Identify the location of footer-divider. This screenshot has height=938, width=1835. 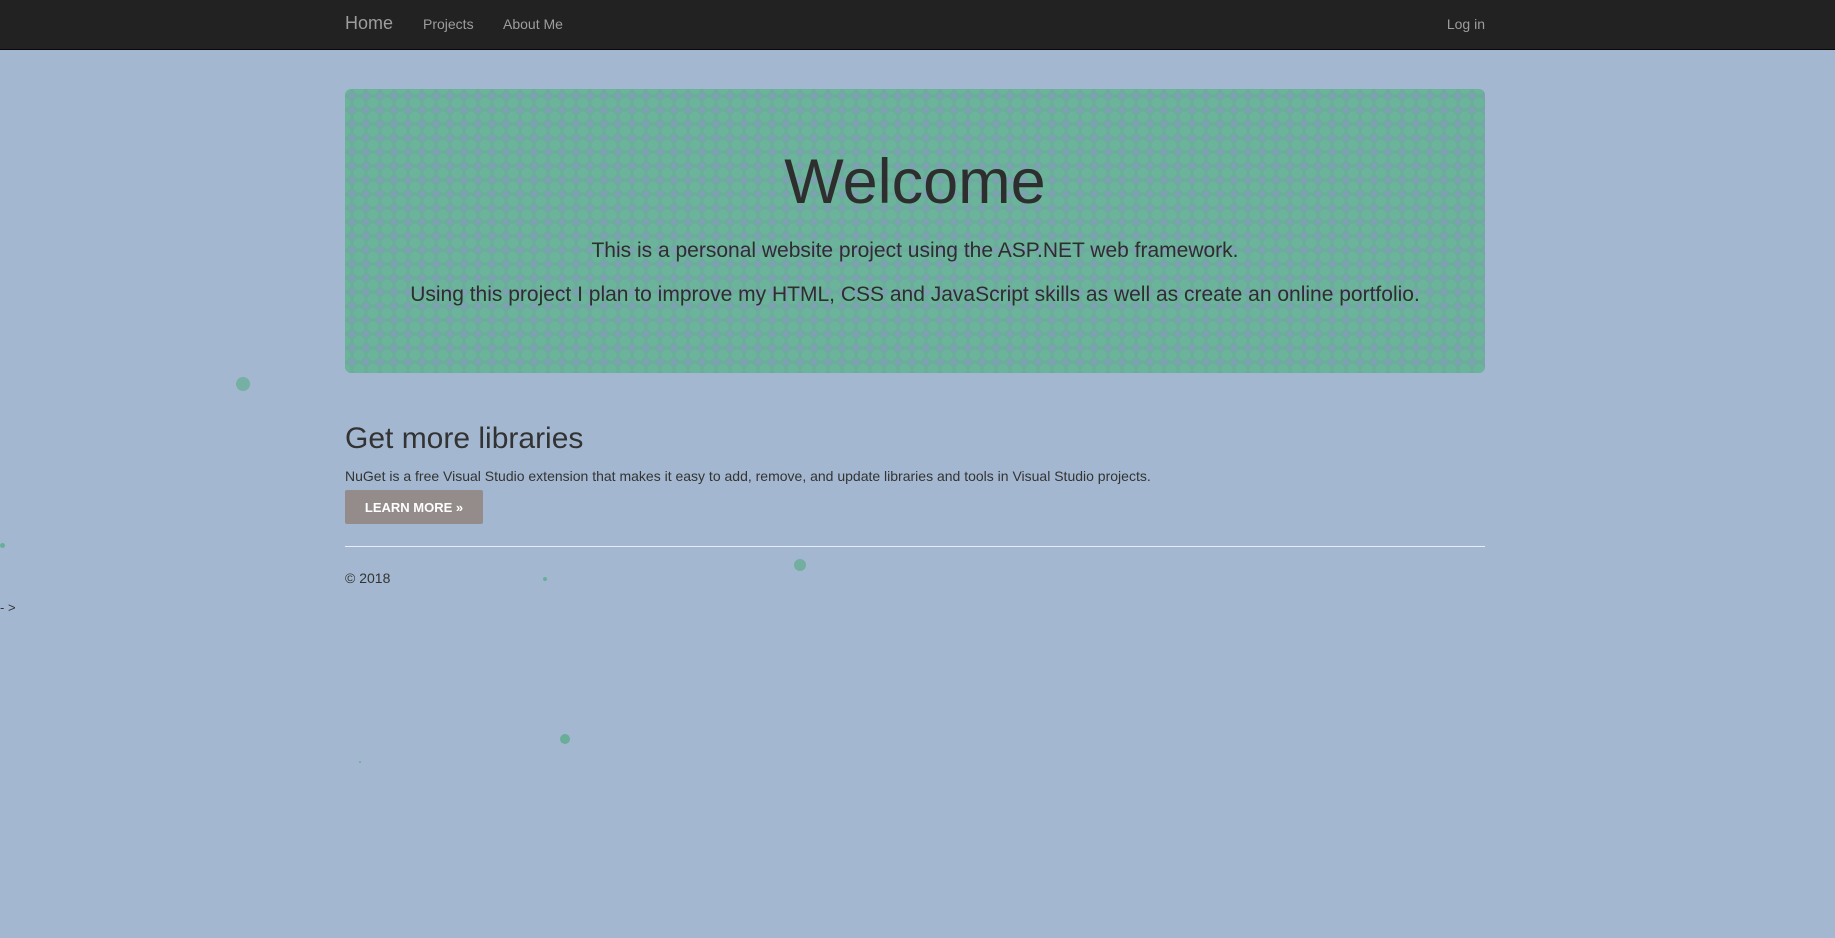
(915, 546).